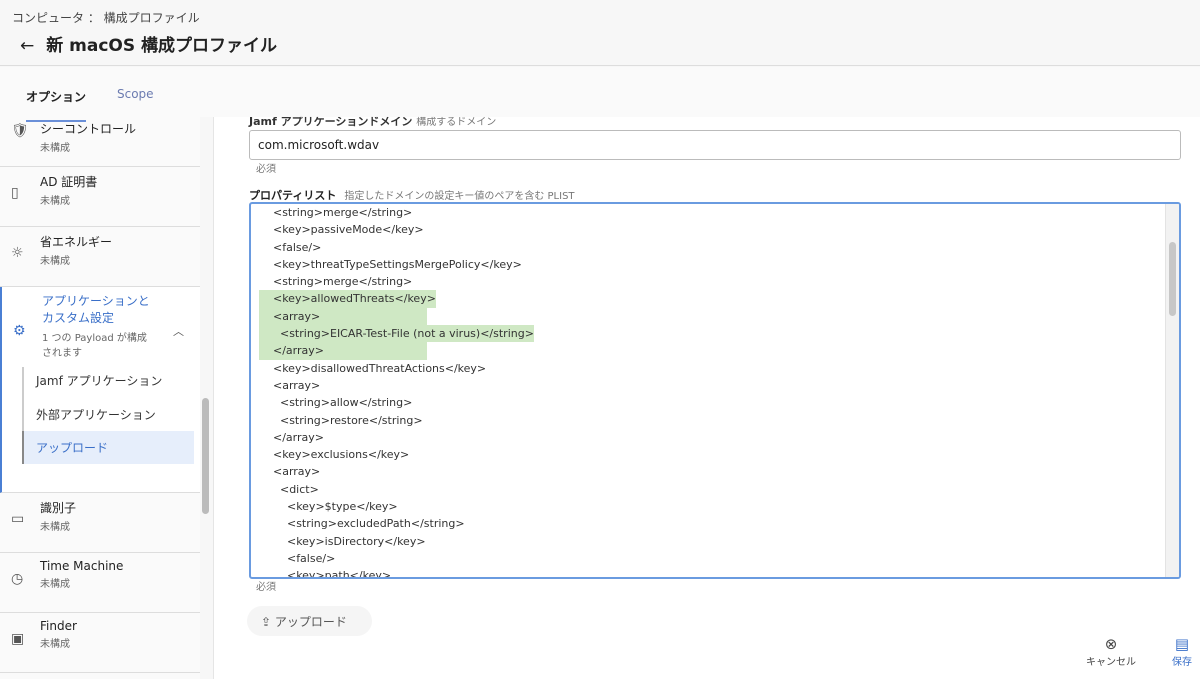 Image resolution: width=1200 pixels, height=679 pixels. I want to click on cancel-circle-x-icon: ⊗, so click(1111, 644).